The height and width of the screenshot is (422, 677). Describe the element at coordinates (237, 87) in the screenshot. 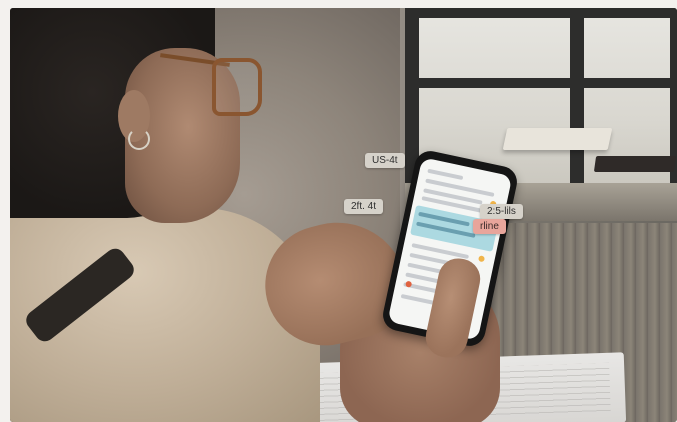

I see `glasses-lens` at that location.